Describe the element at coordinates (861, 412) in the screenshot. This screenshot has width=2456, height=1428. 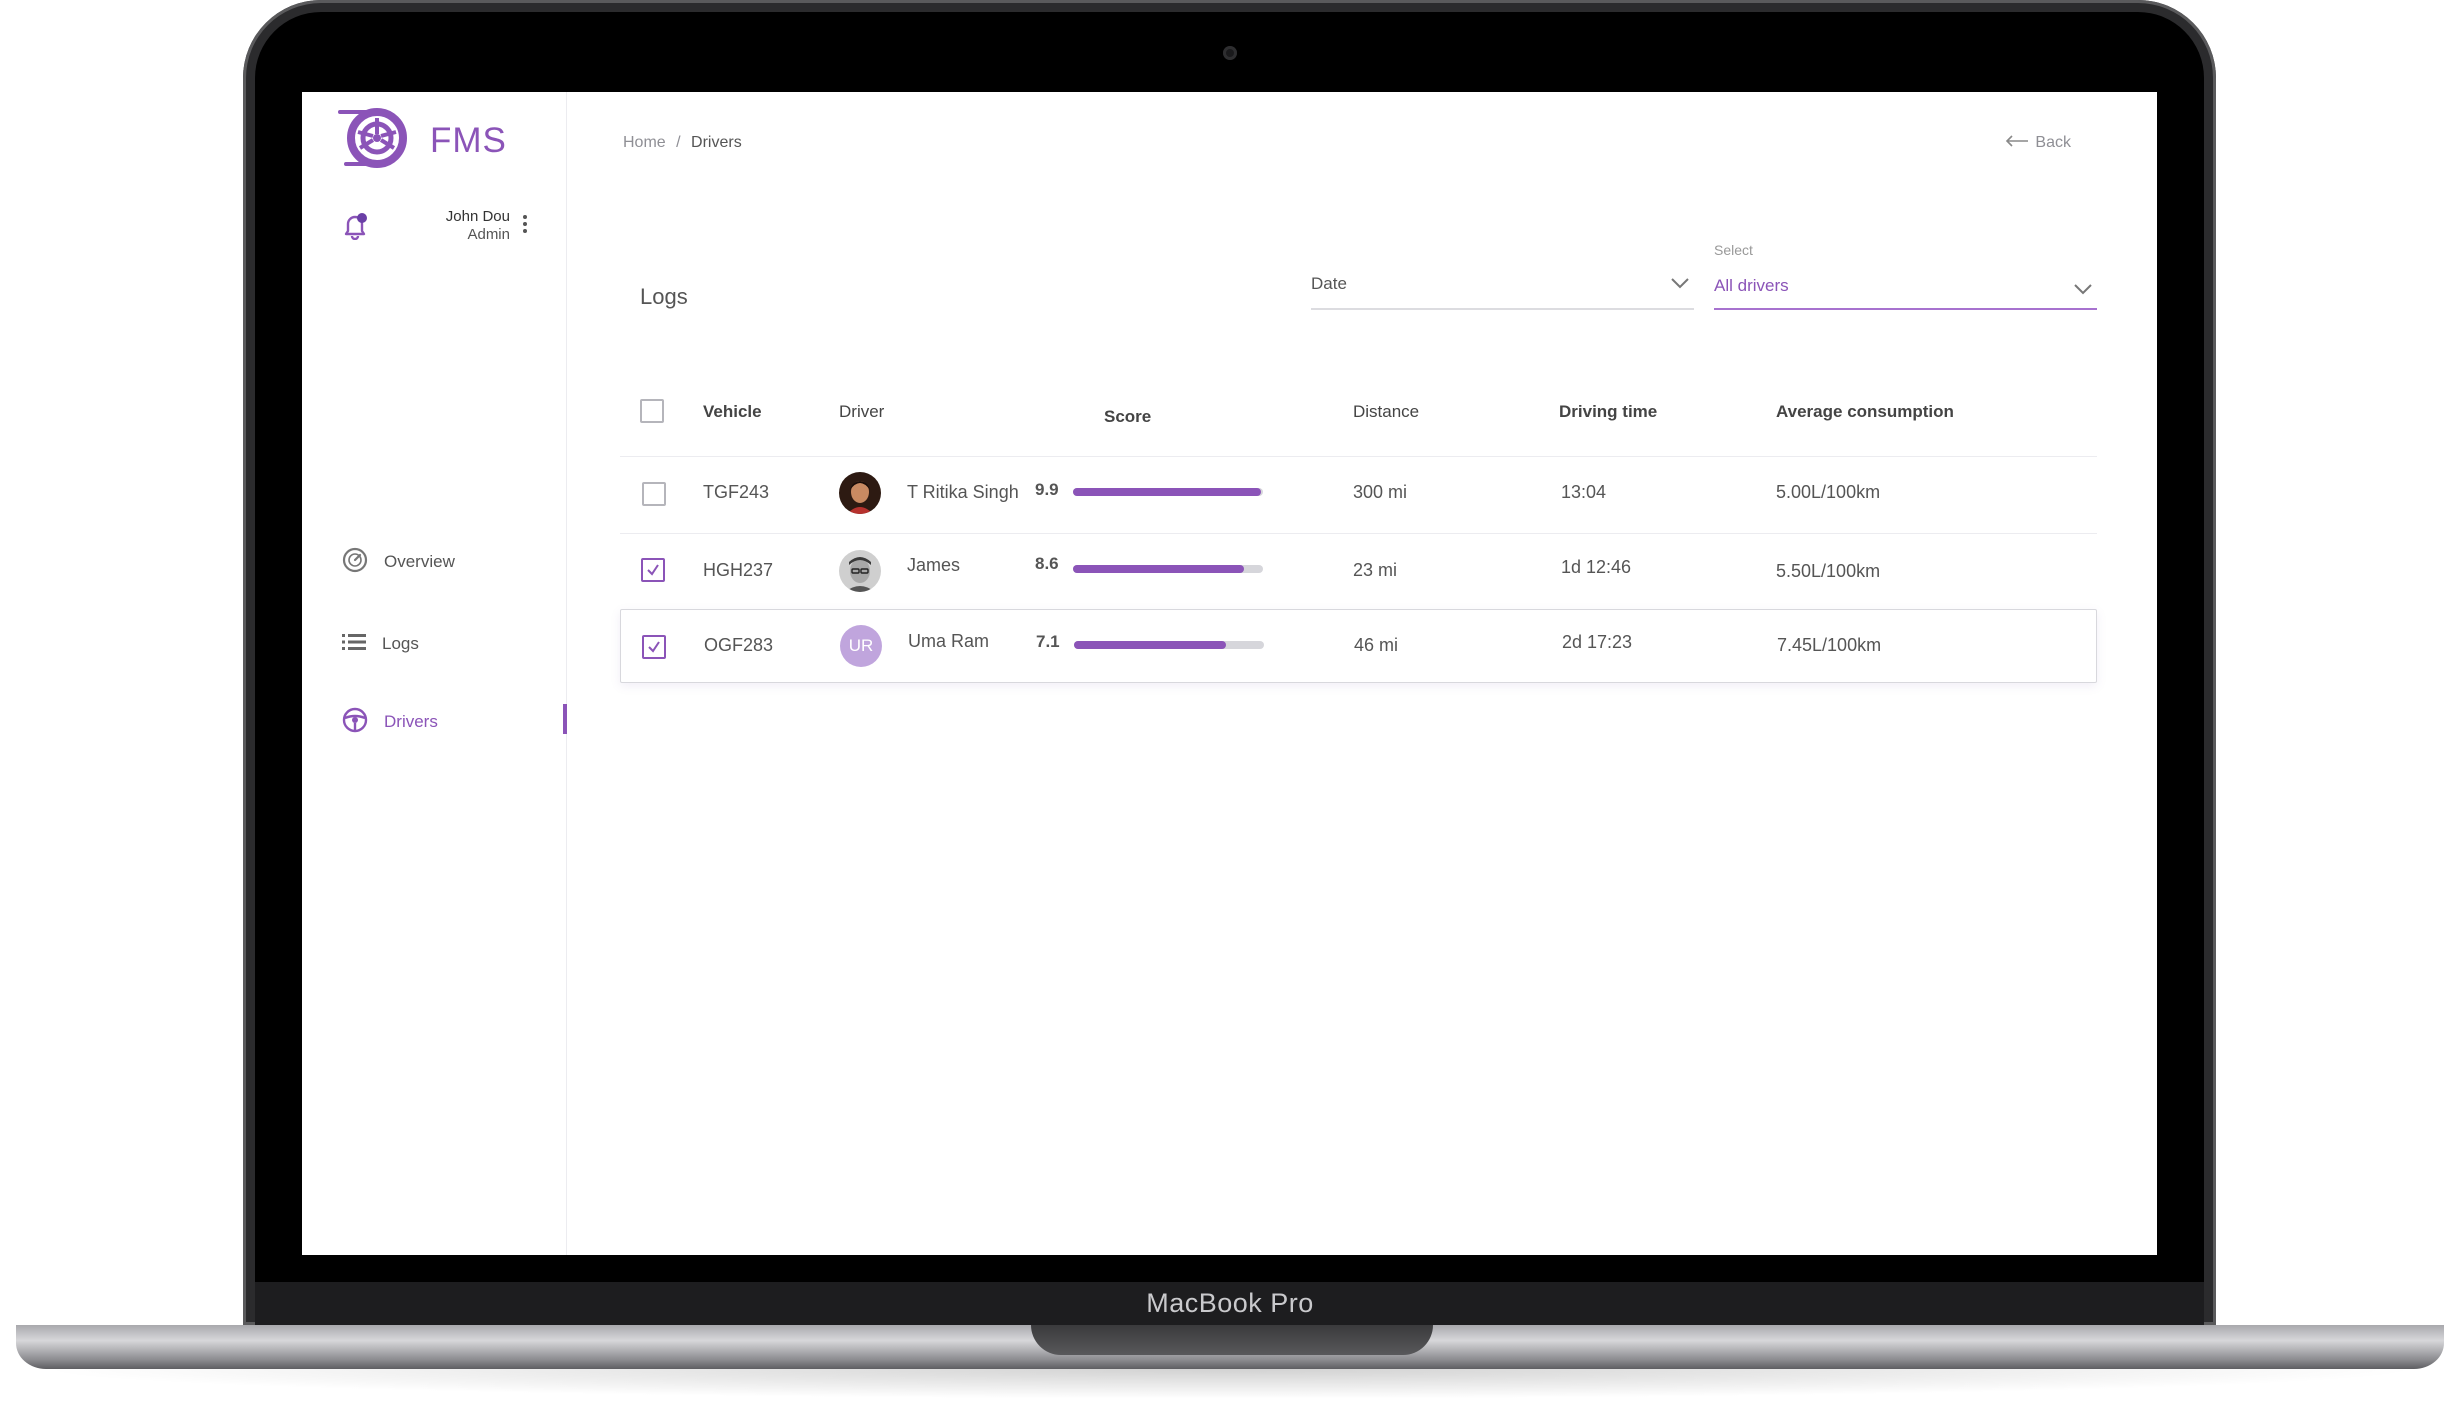
I see `column-header-driver: Driver` at that location.